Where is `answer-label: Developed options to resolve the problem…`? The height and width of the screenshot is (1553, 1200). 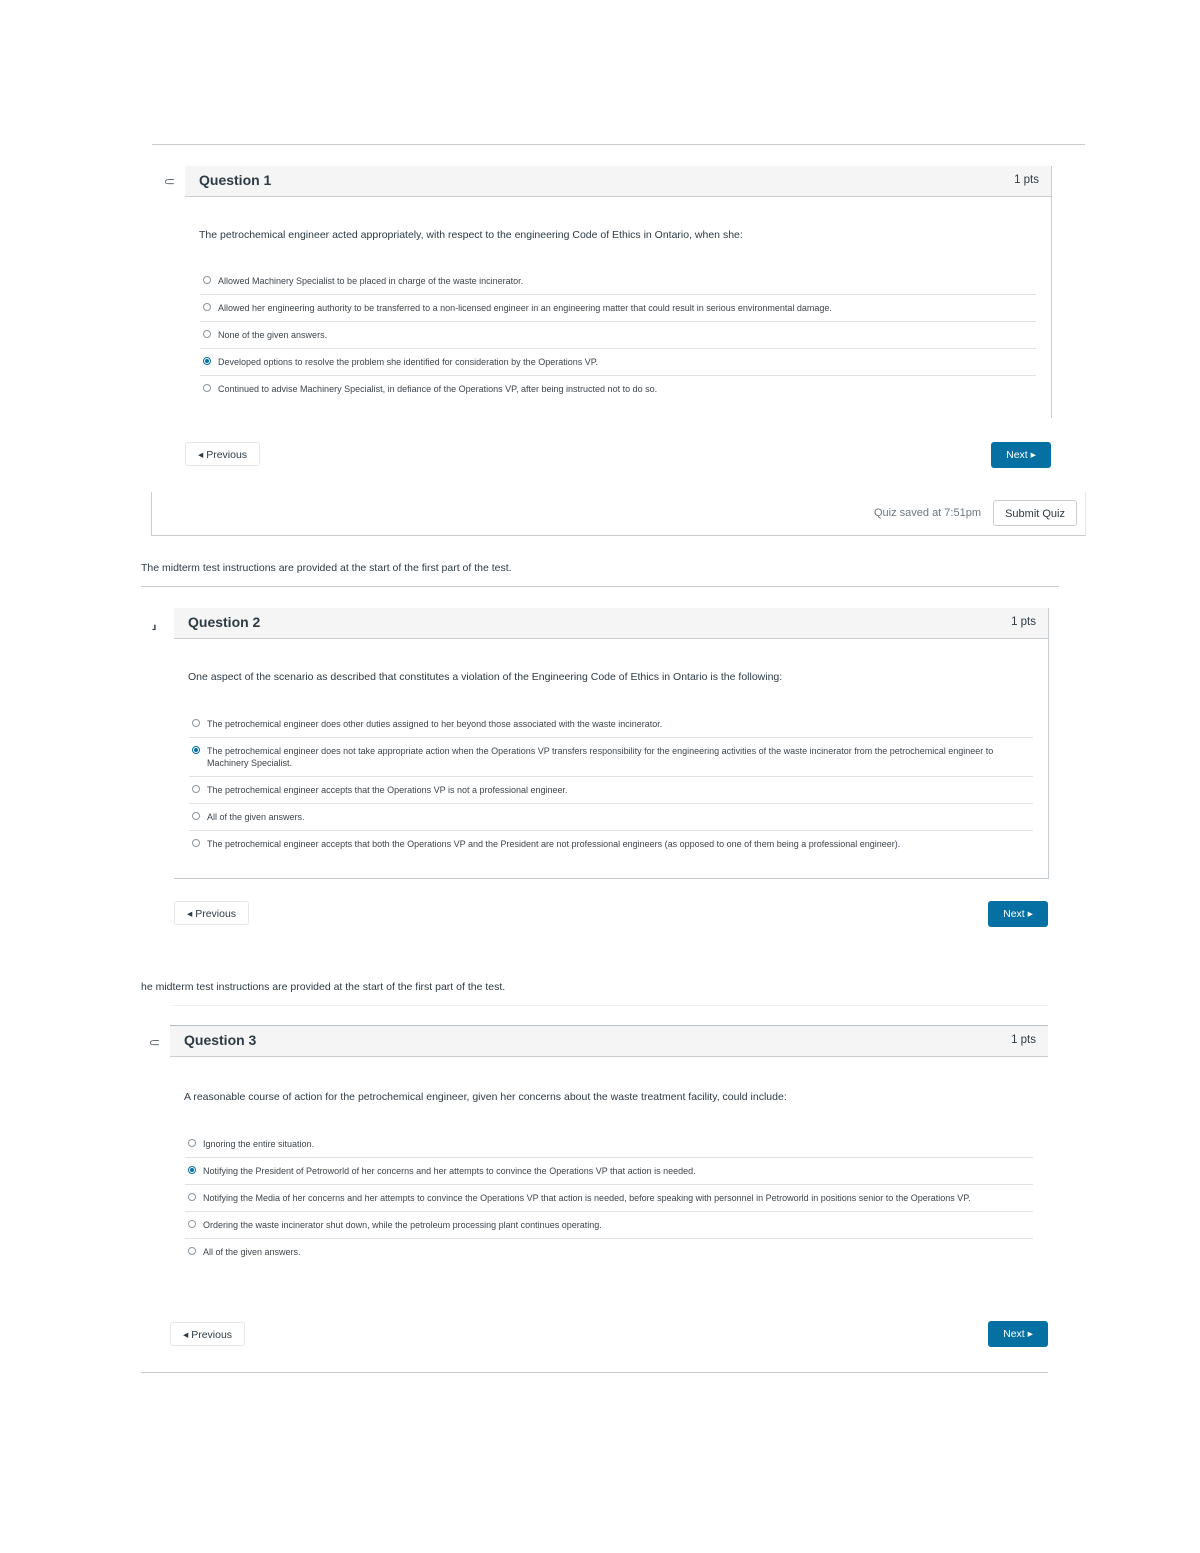
answer-label: Developed options to resolve the problem… is located at coordinates (408, 362).